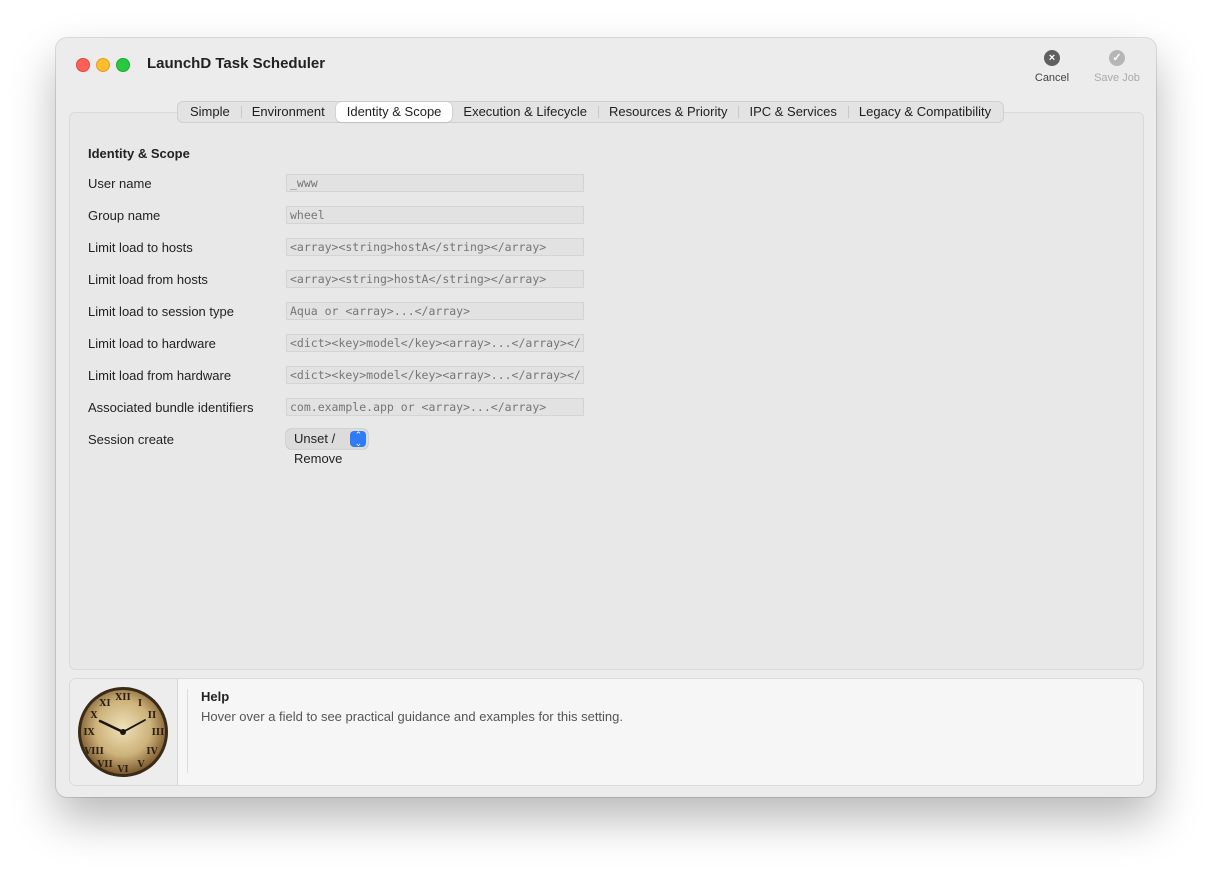 Image resolution: width=1212 pixels, height=872 pixels. Describe the element at coordinates (435, 343) in the screenshot. I see `limit-load-to-hardware-input` at that location.